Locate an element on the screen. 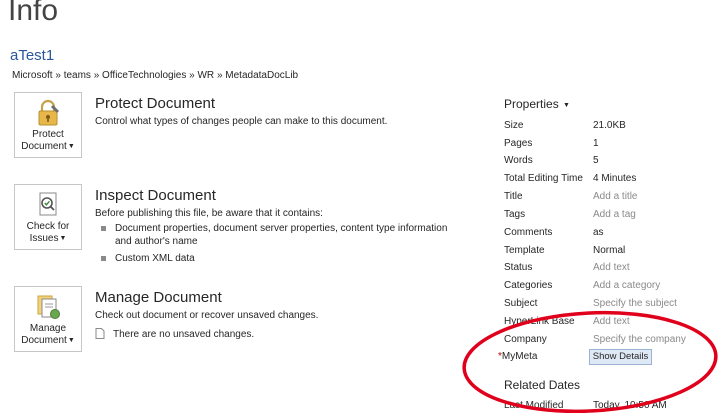  show-details-button: Show Details is located at coordinates (620, 357).